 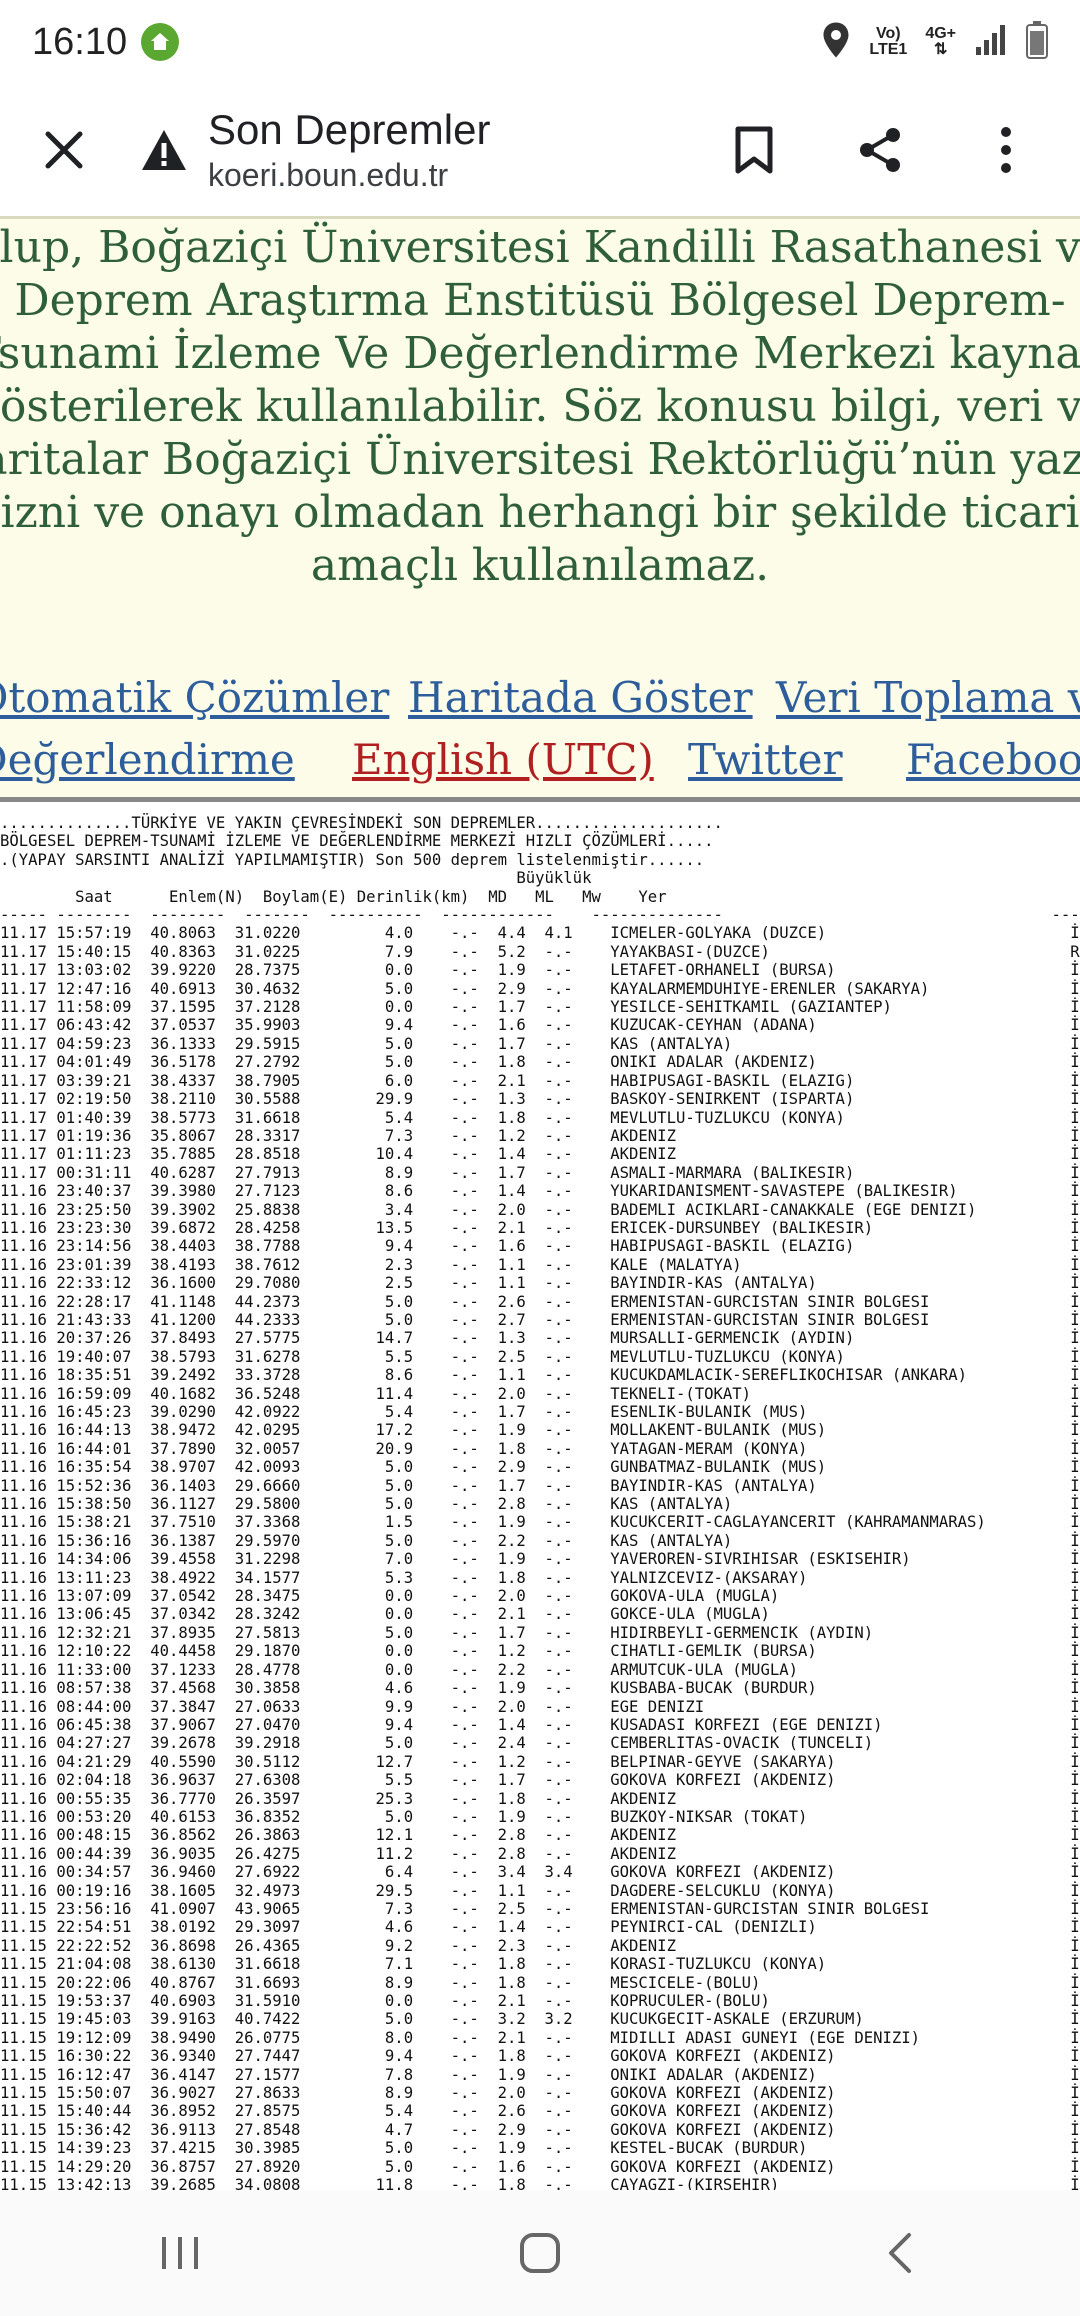 What do you see at coordinates (836, 42) in the screenshot?
I see `location-icon` at bounding box center [836, 42].